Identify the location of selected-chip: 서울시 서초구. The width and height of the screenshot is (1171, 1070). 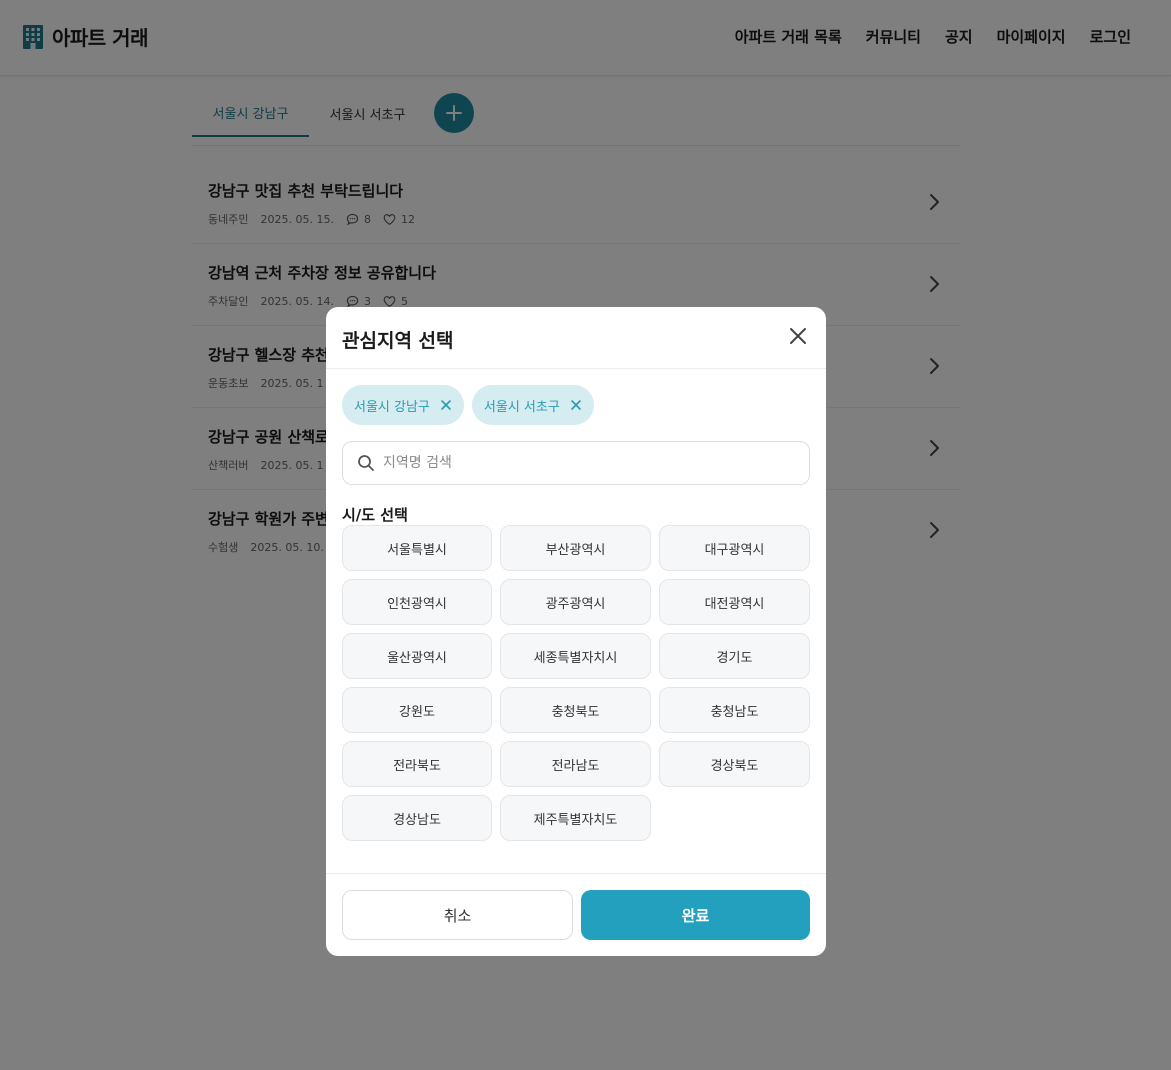
(532, 405).